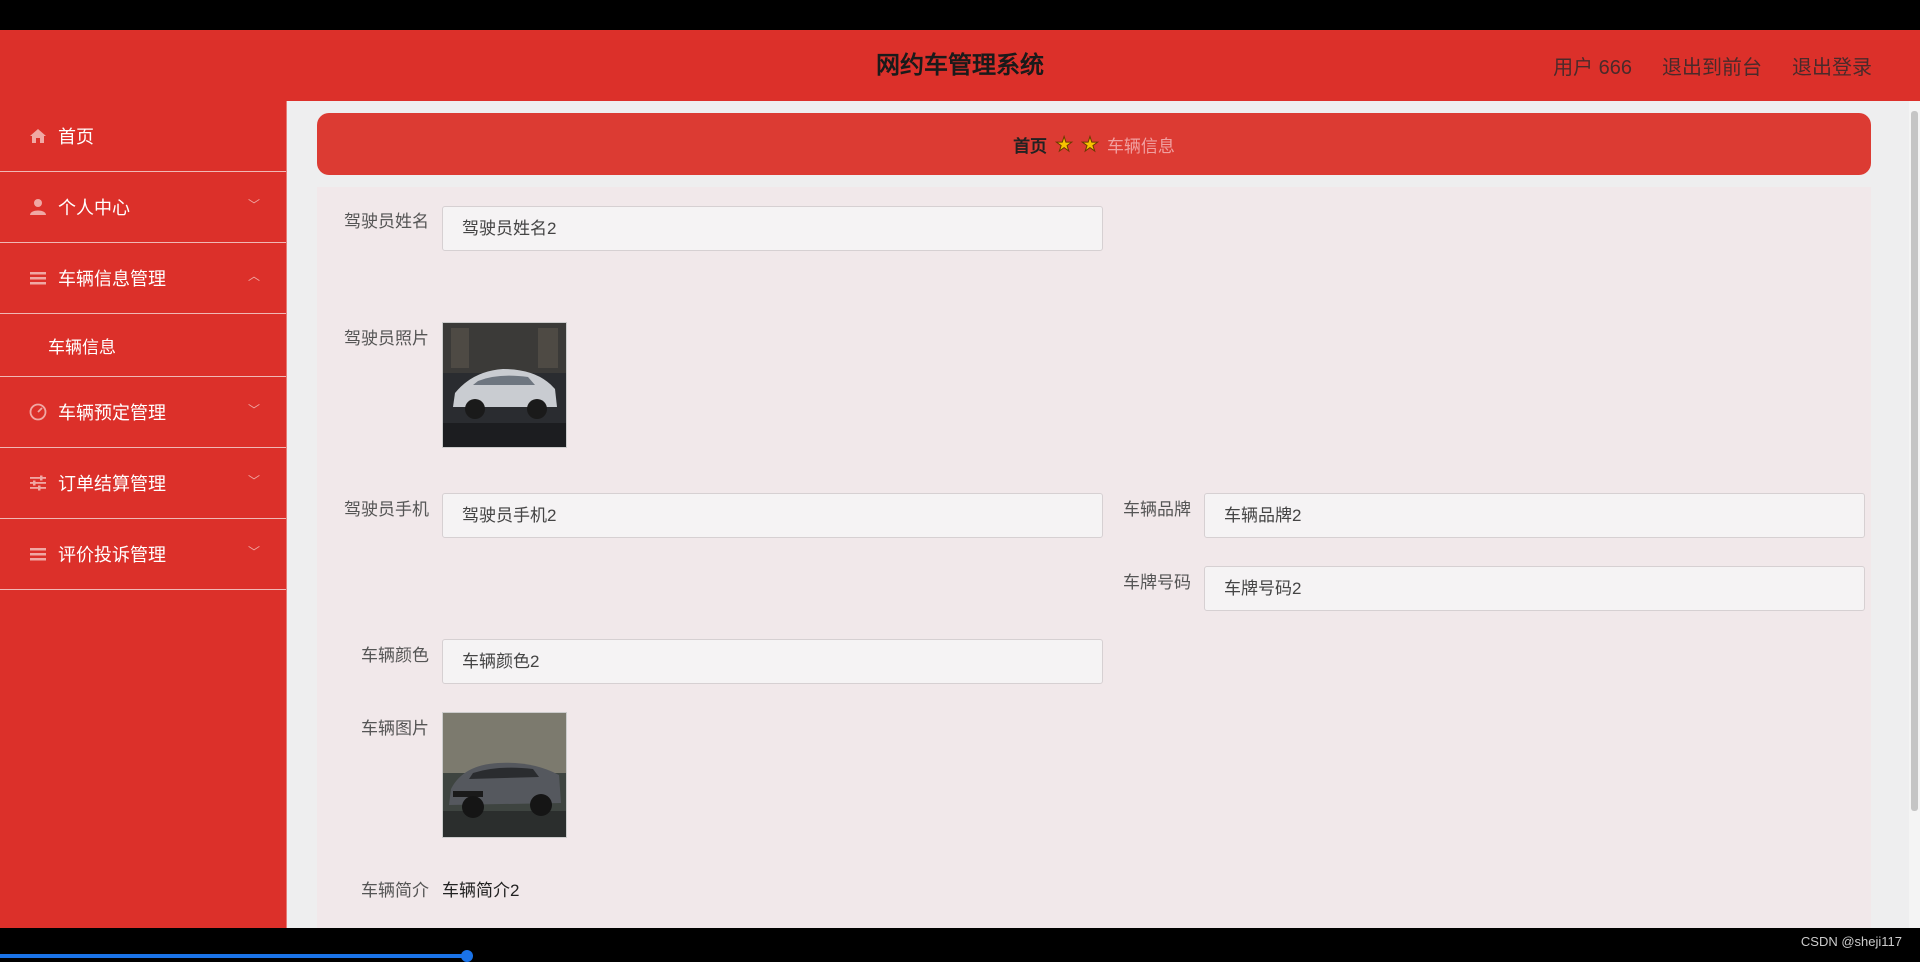 The image size is (1920, 962). What do you see at coordinates (76, 137) in the screenshot?
I see `sidebar-item-label: 首页` at bounding box center [76, 137].